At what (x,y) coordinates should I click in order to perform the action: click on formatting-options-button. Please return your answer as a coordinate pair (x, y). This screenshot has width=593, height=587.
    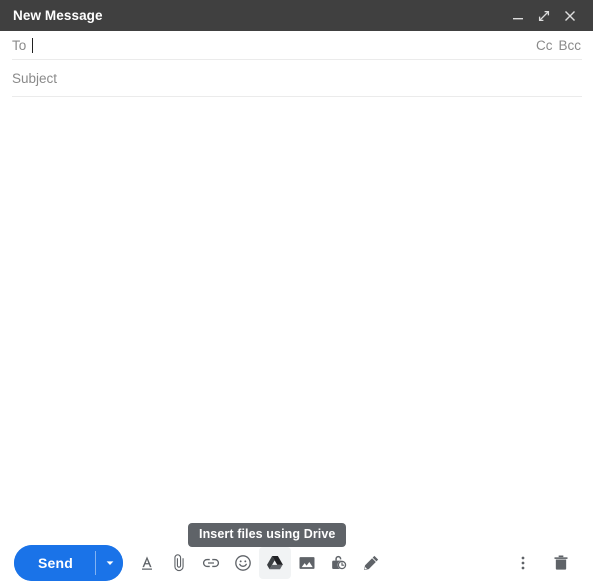
    Looking at the image, I should click on (147, 563).